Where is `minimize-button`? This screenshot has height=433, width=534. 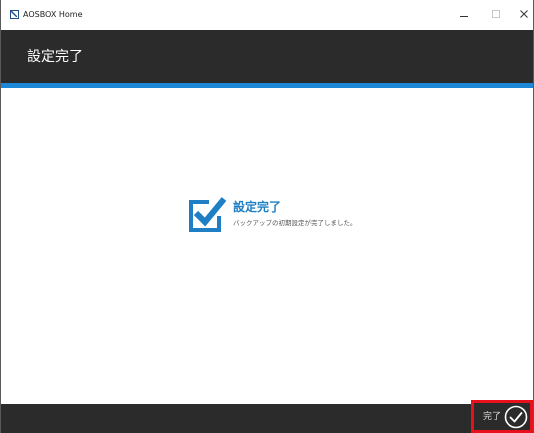
minimize-button is located at coordinates (464, 14).